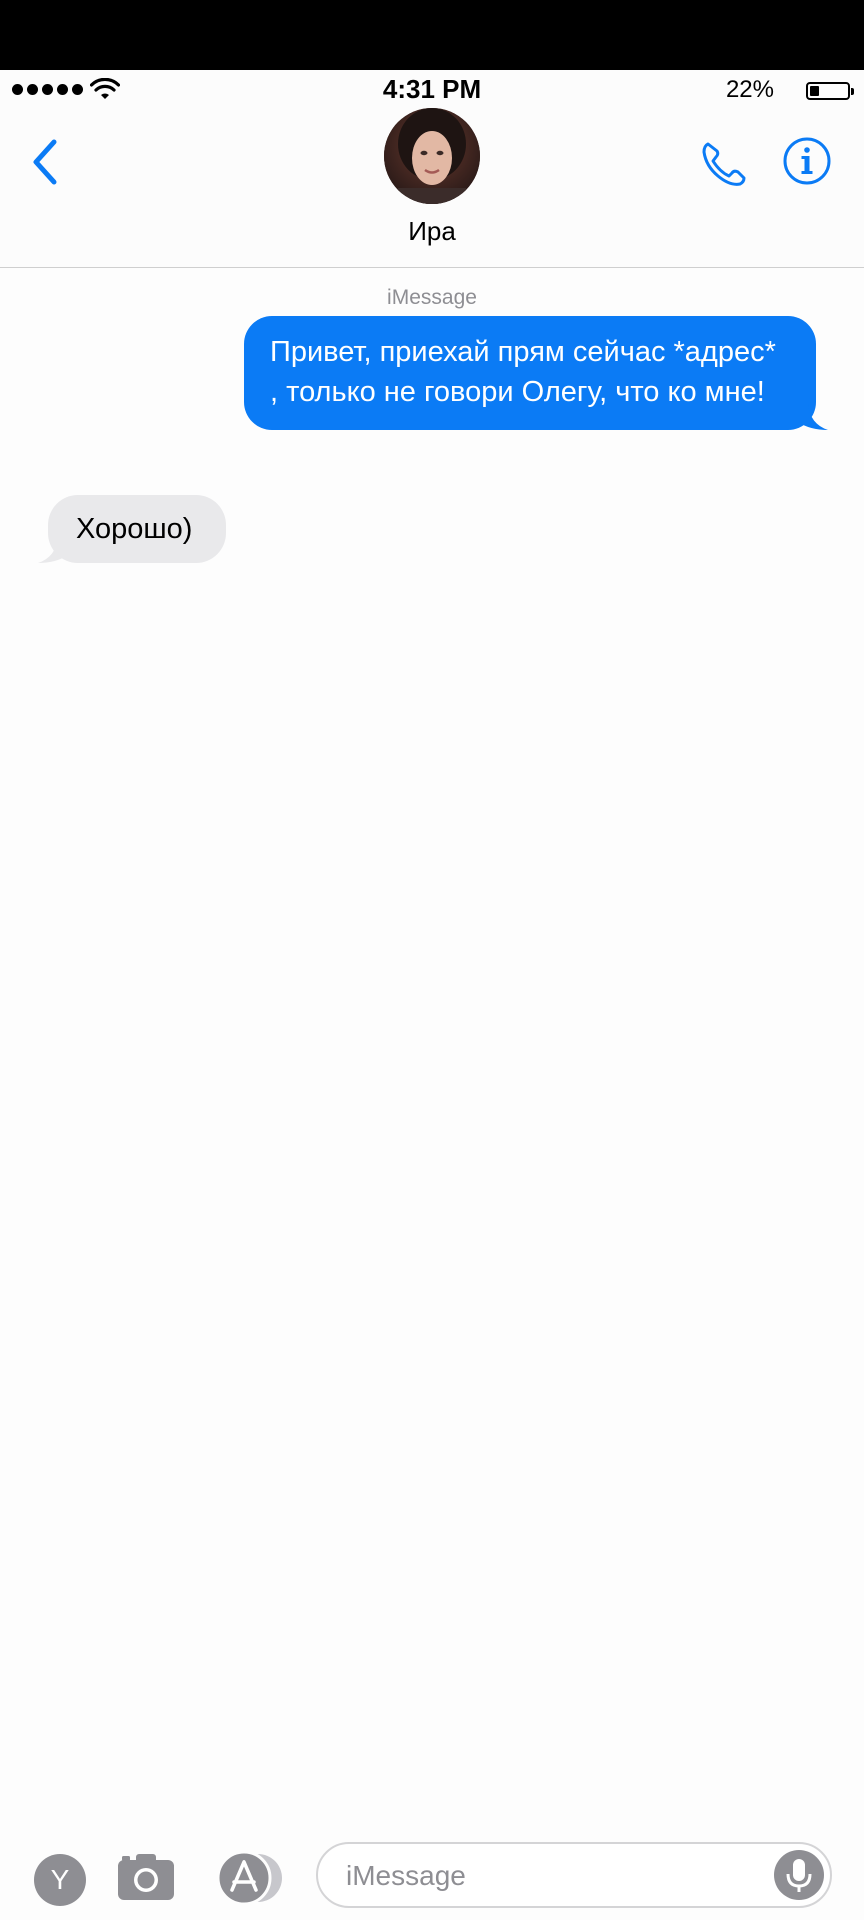 The image size is (864, 1920). I want to click on status-bar: 4:31 PM 22%, so click(432, 91).